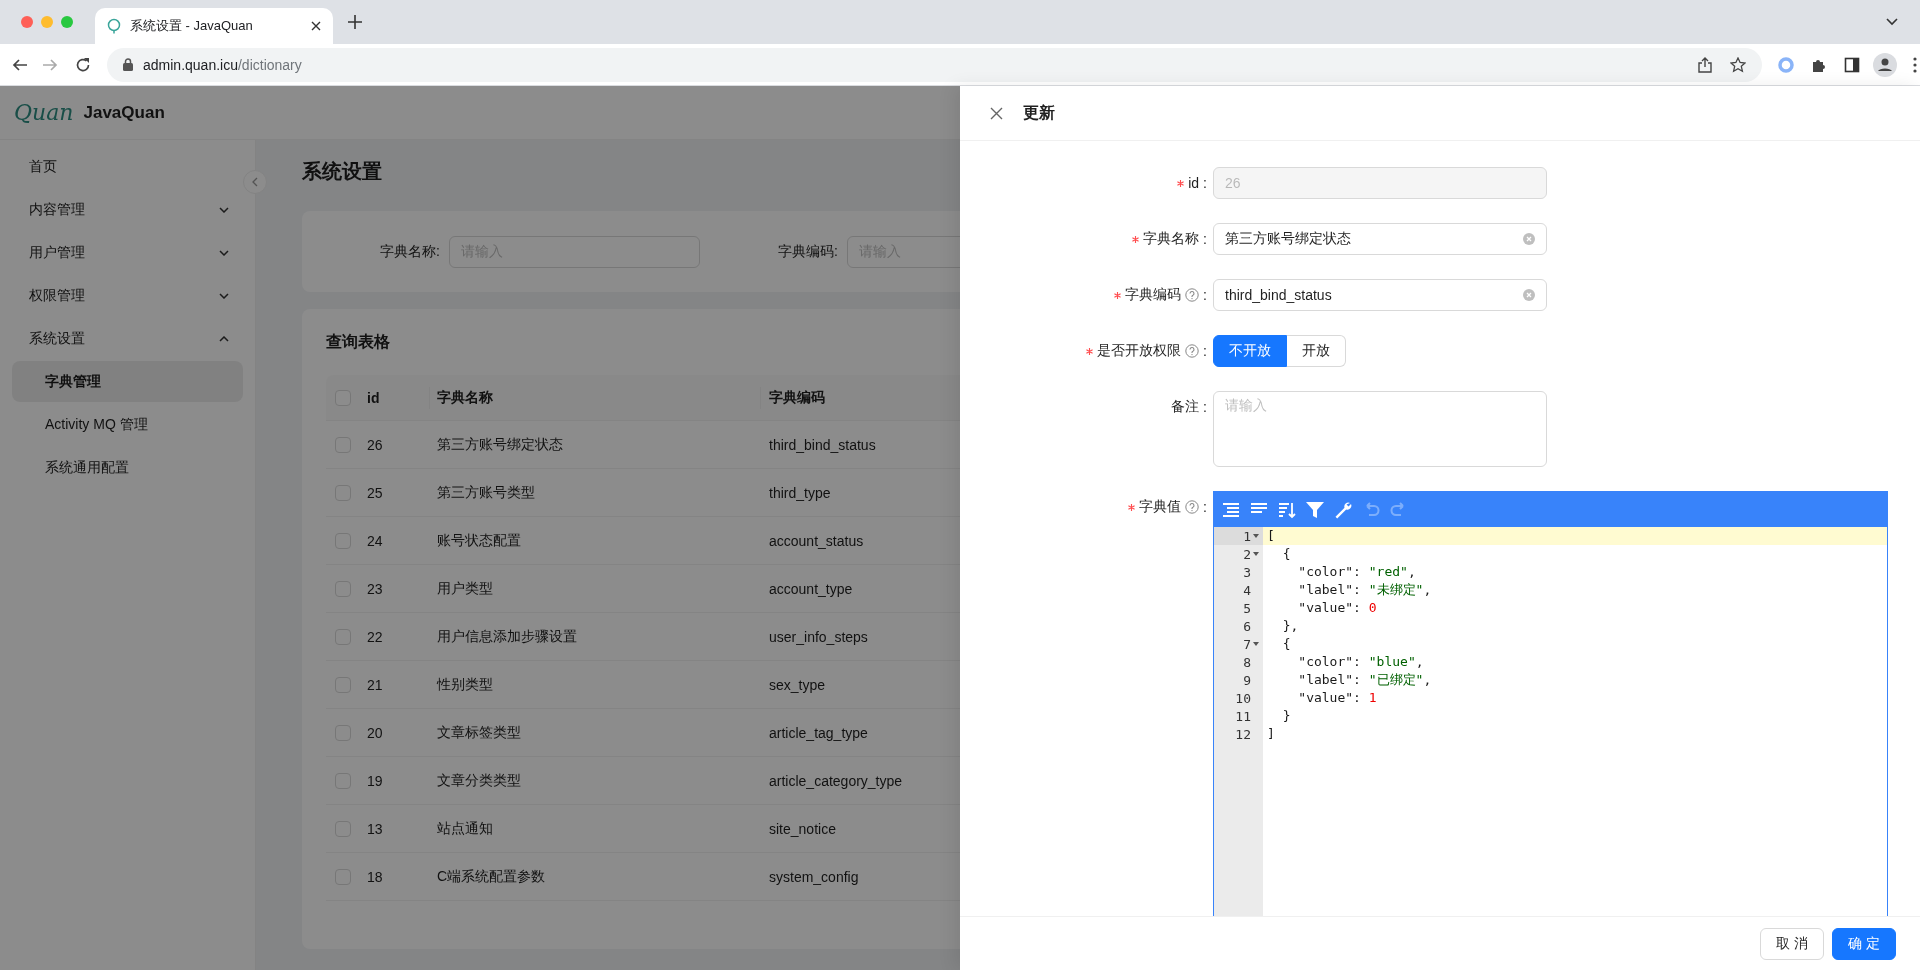 The height and width of the screenshot is (970, 1920). What do you see at coordinates (83, 64) in the screenshot?
I see `reload-icon` at bounding box center [83, 64].